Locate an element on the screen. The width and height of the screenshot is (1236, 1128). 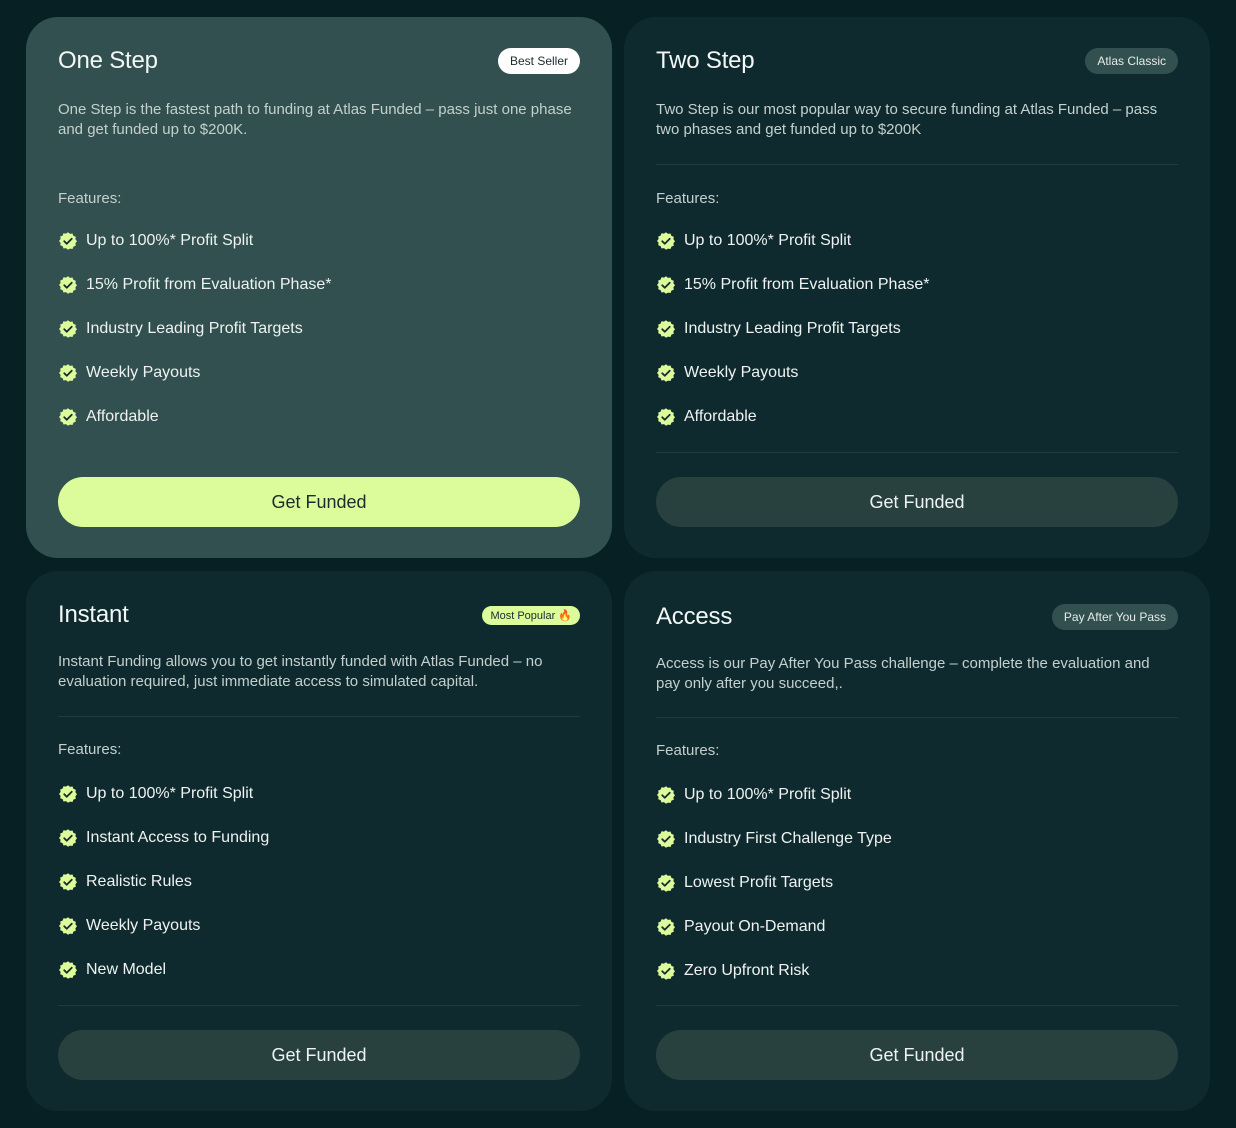
feature-text: Realistic Rules is located at coordinates (139, 881).